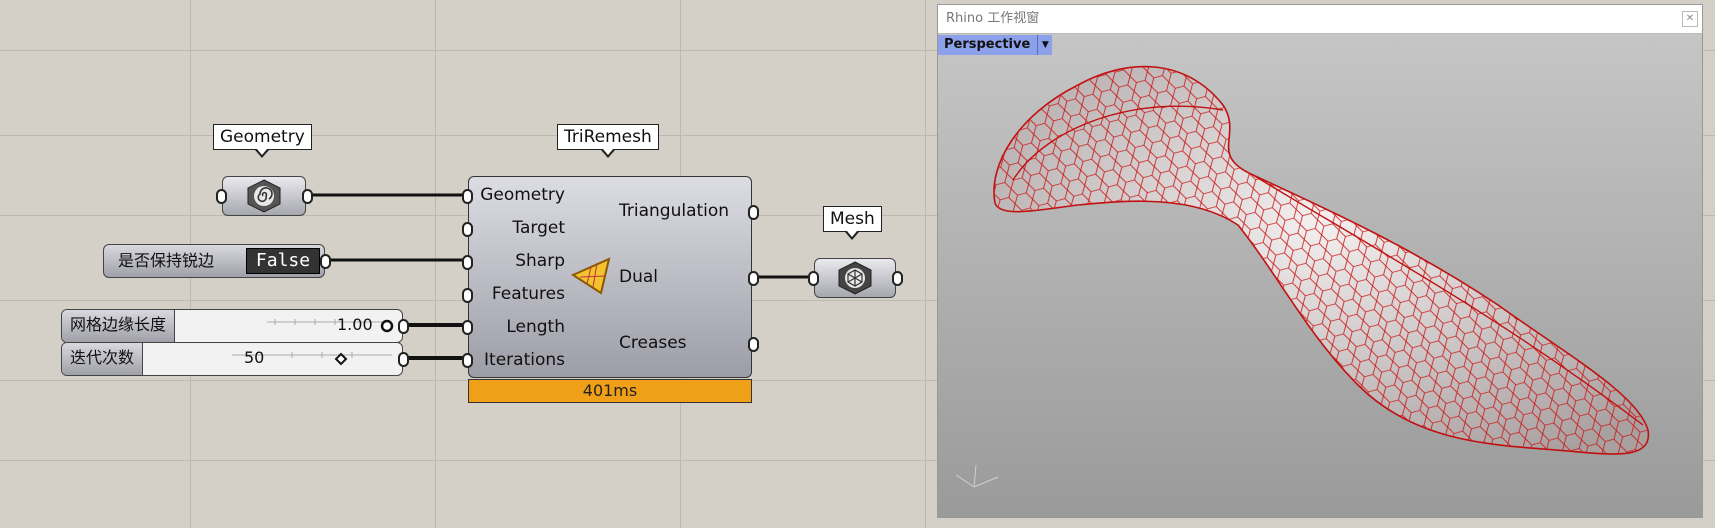 The width and height of the screenshot is (1715, 528). What do you see at coordinates (977, 476) in the screenshot?
I see `axis-gizmo` at bounding box center [977, 476].